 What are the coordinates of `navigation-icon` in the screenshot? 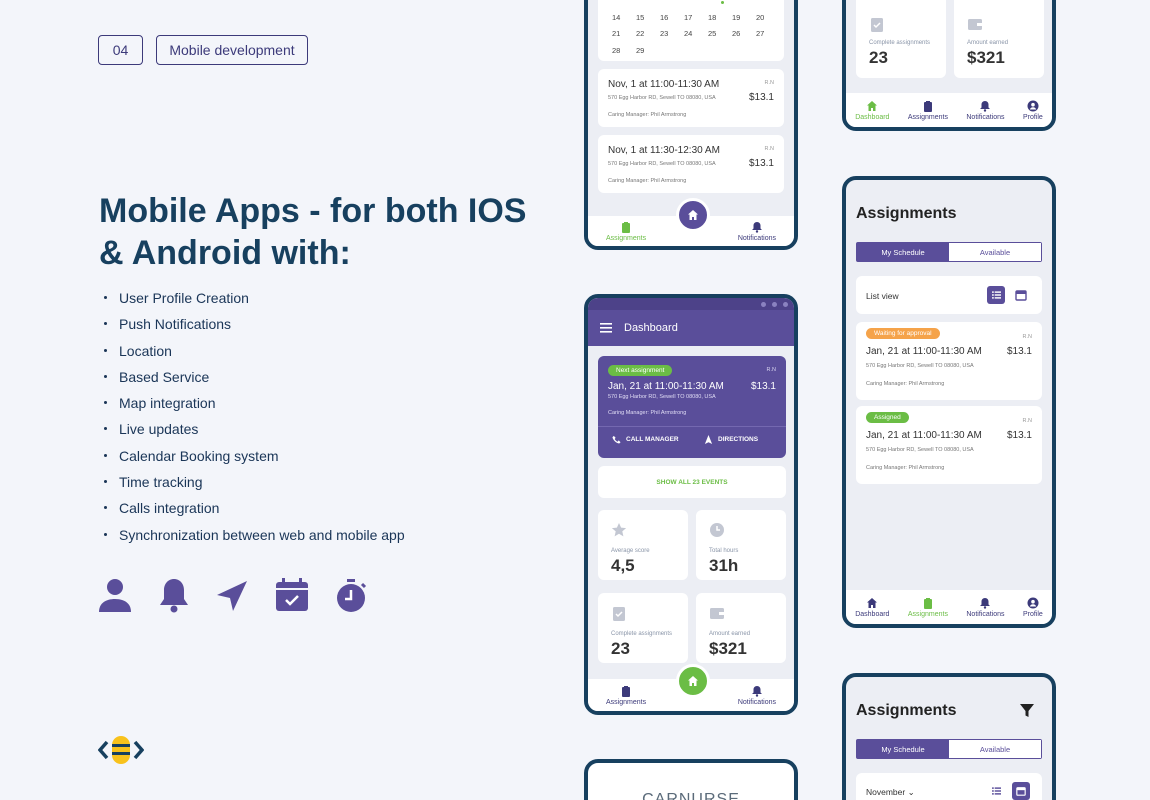 It's located at (232, 596).